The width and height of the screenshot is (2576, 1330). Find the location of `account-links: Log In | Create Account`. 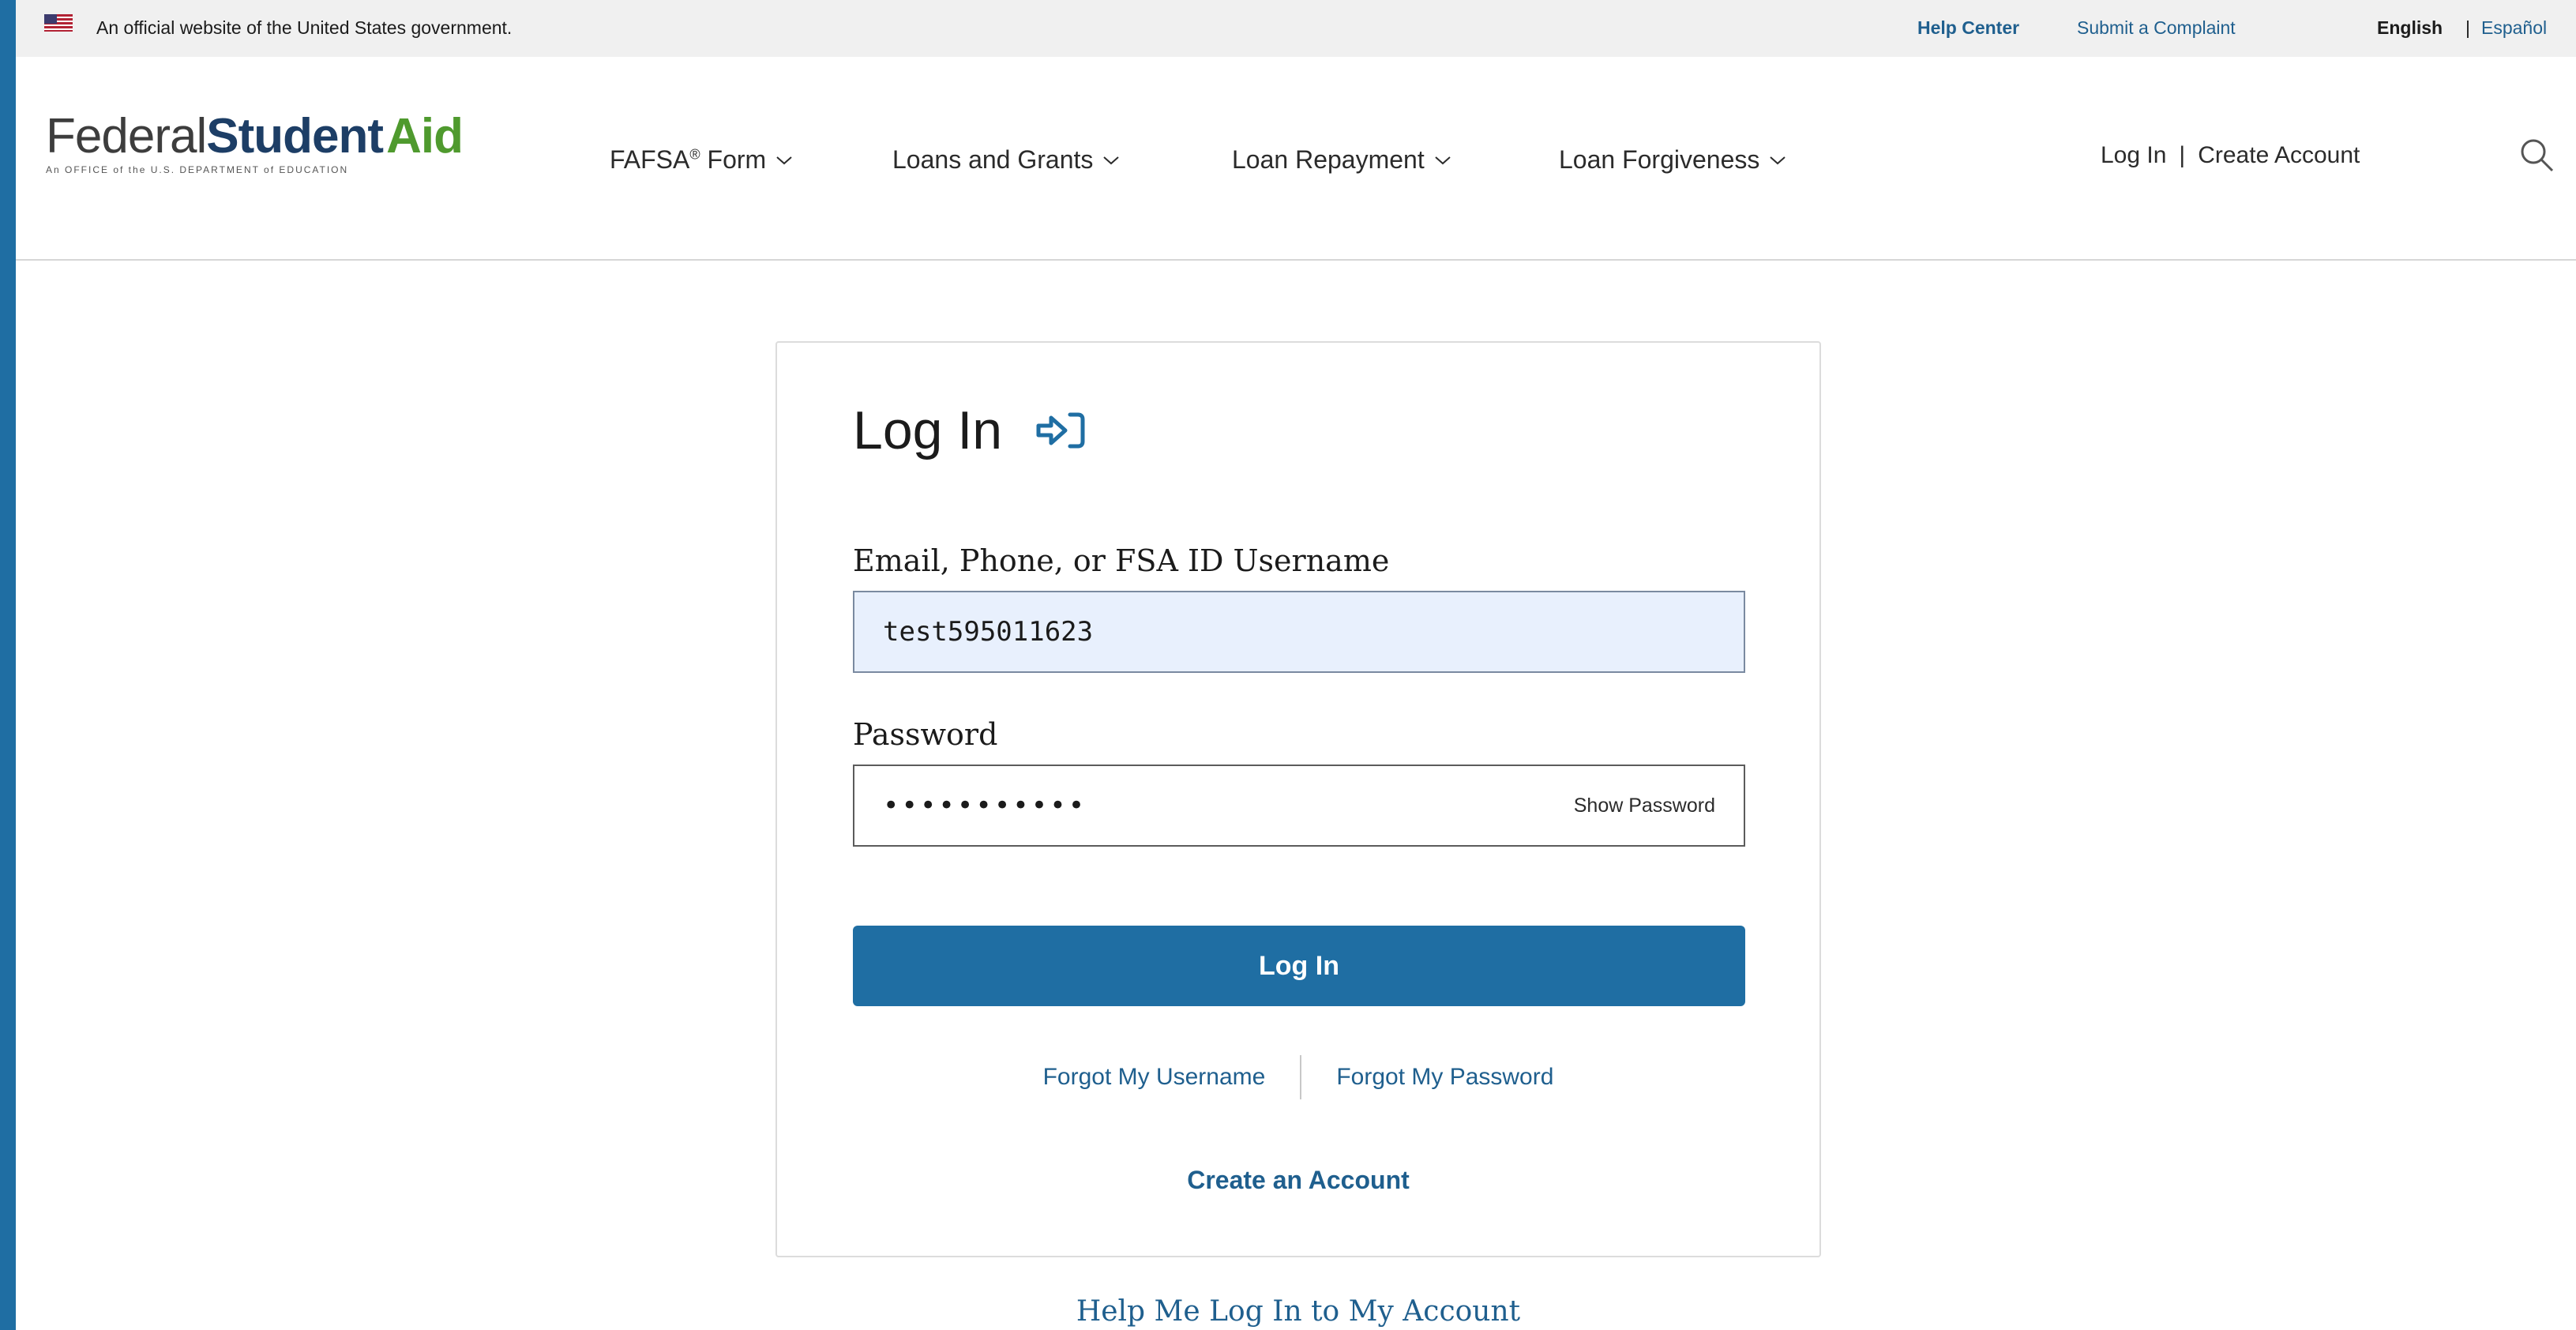

account-links: Log In | Create Account is located at coordinates (2230, 155).